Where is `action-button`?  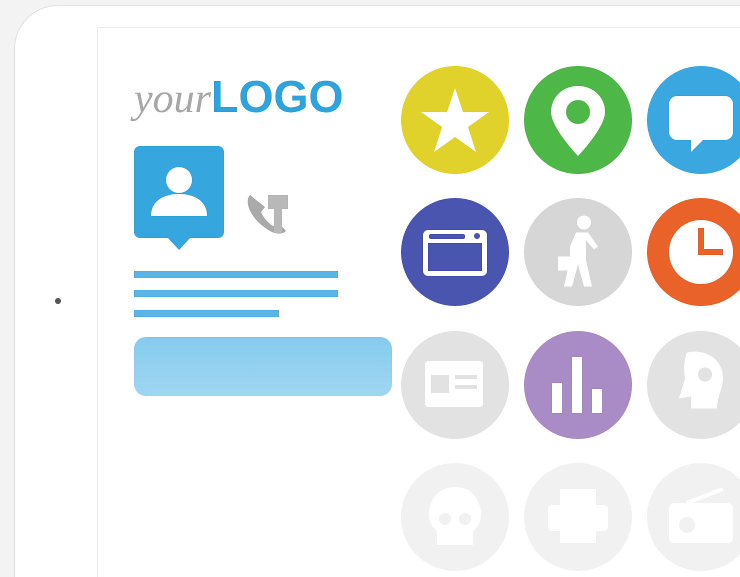
action-button is located at coordinates (263, 366).